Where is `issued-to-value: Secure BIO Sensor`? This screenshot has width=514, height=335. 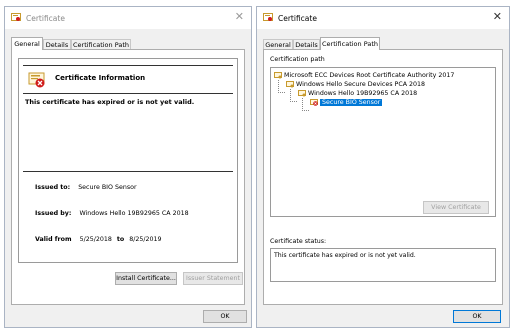 issued-to-value: Secure BIO Sensor is located at coordinates (107, 187).